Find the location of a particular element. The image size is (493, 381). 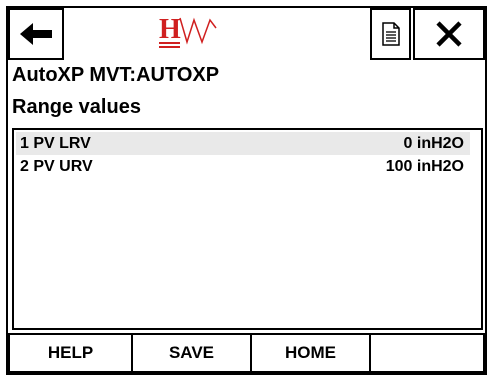

list-item: 2 PV URV 100 inH2O is located at coordinates (243, 166).